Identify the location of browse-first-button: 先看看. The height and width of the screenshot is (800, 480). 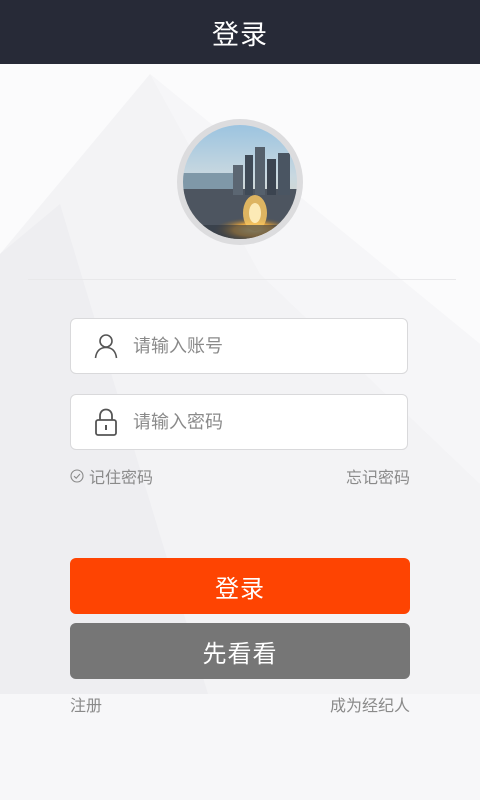
(240, 651).